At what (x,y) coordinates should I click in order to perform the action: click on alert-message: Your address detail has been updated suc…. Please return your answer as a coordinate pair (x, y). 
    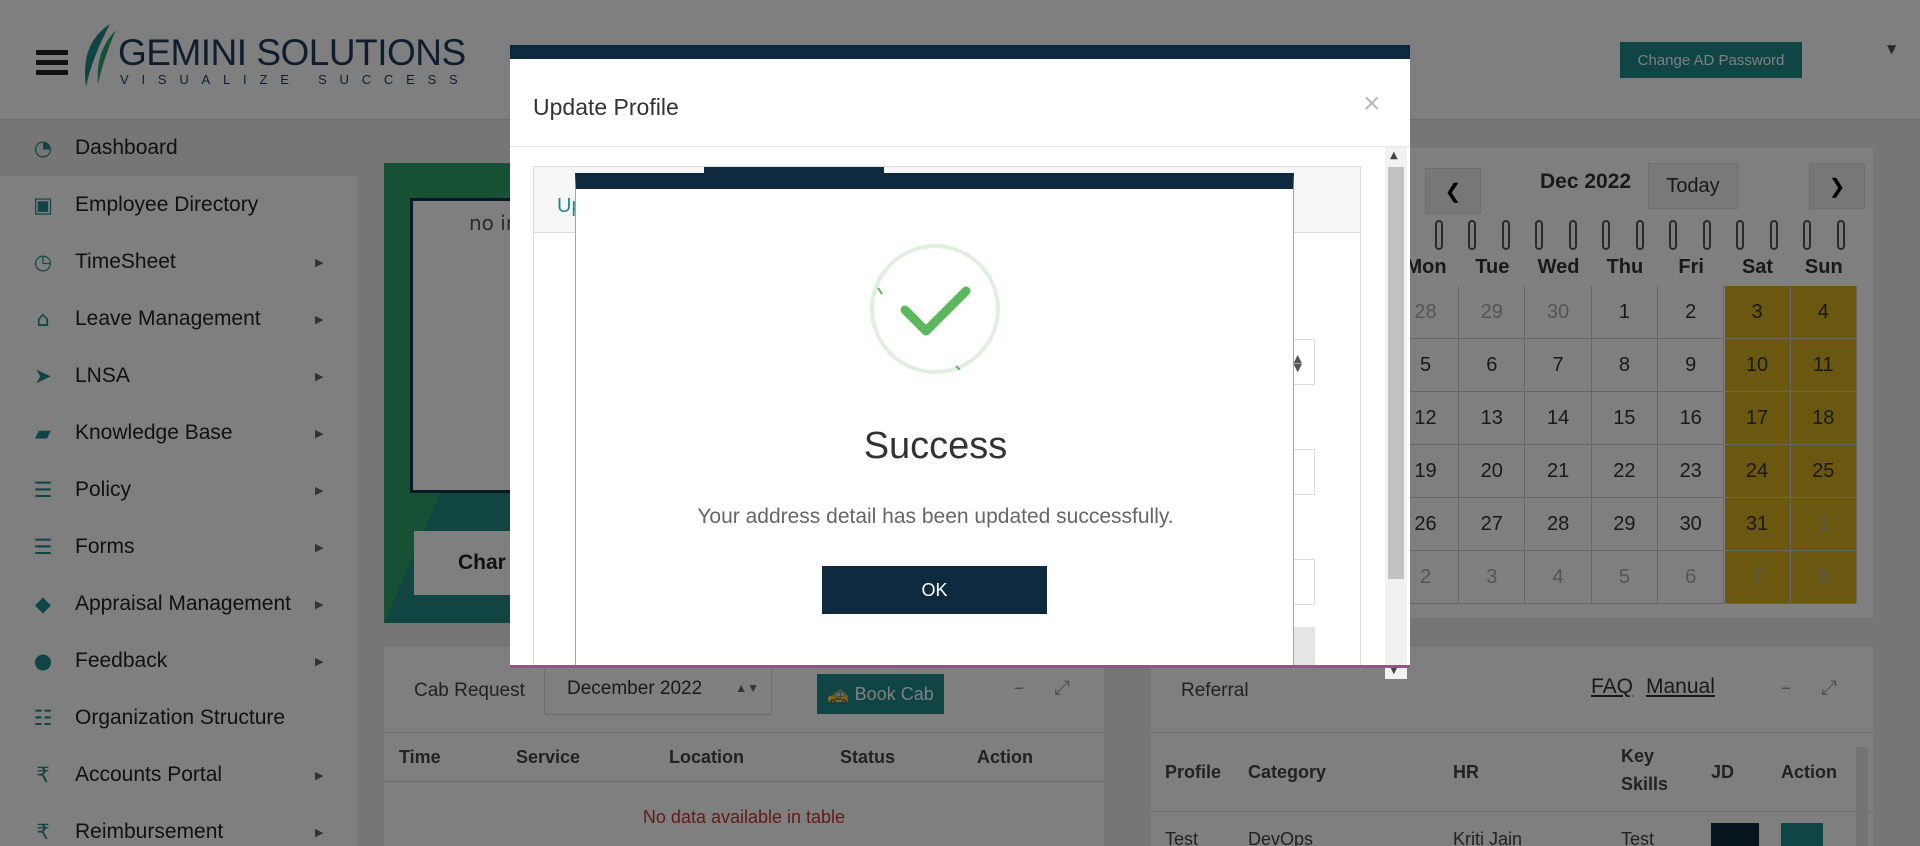
    Looking at the image, I should click on (935, 516).